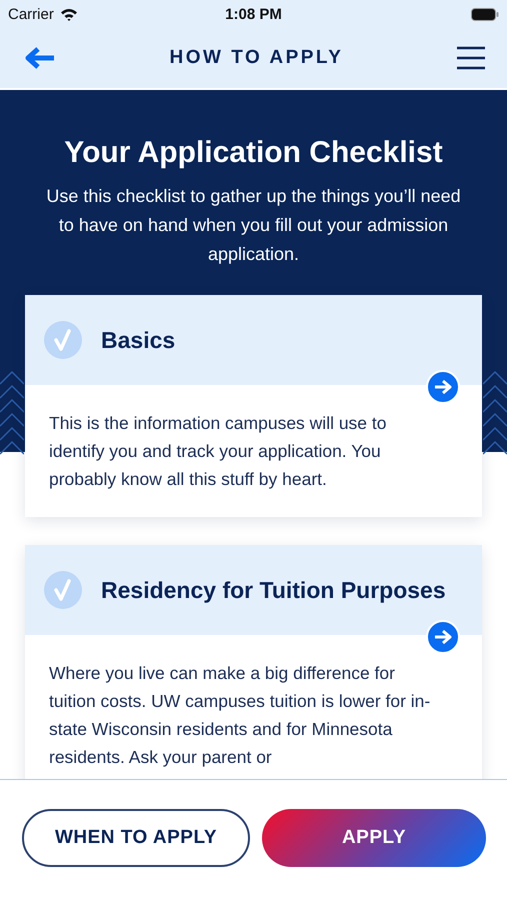 This screenshot has height=900, width=507. I want to click on status-time: 1:08 PM, so click(253, 14).